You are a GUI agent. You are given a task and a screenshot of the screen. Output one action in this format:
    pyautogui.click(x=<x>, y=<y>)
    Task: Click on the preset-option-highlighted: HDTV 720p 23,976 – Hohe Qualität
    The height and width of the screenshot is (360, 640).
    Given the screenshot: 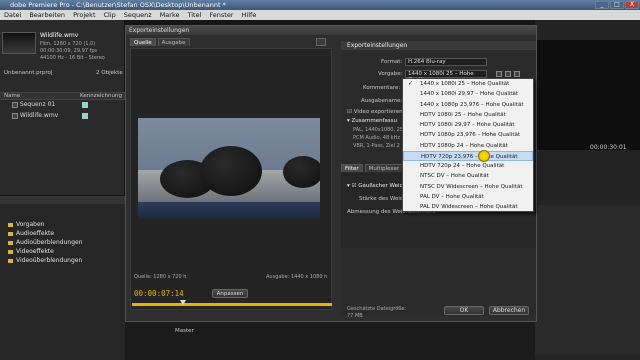 What is the action you would take?
    pyautogui.click(x=468, y=155)
    